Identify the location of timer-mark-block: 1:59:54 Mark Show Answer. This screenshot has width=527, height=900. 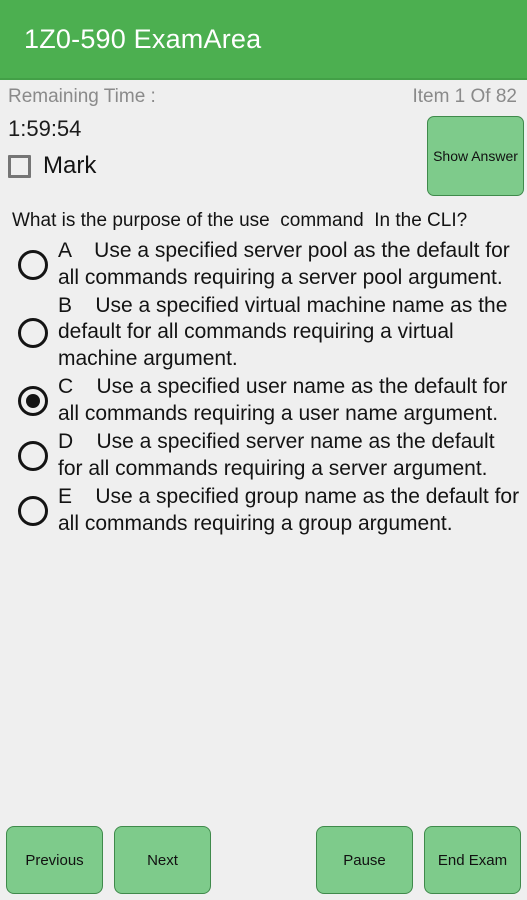
(263, 156).